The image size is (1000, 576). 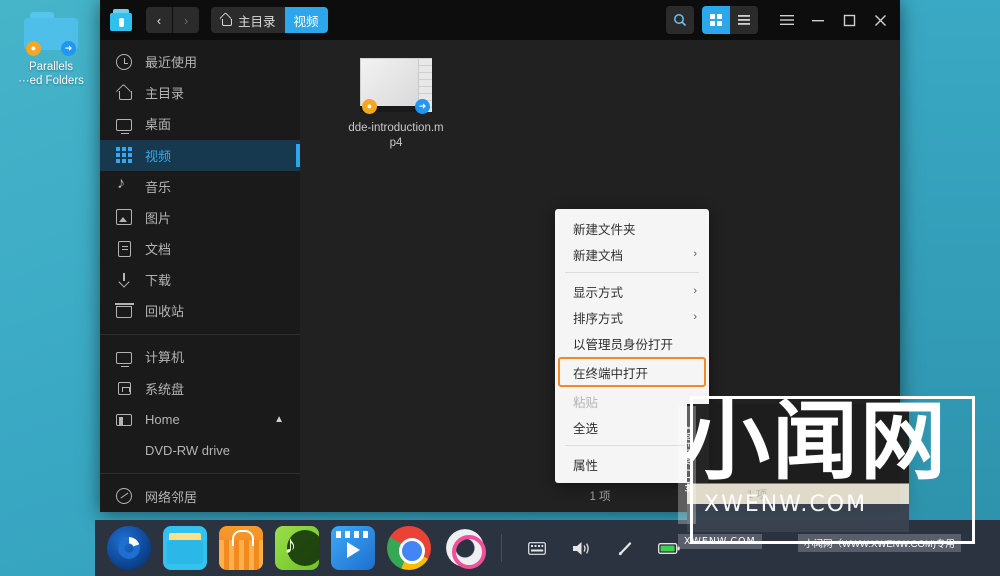 I want to click on sidebar-item-recent: 最近使用, so click(x=200, y=61).